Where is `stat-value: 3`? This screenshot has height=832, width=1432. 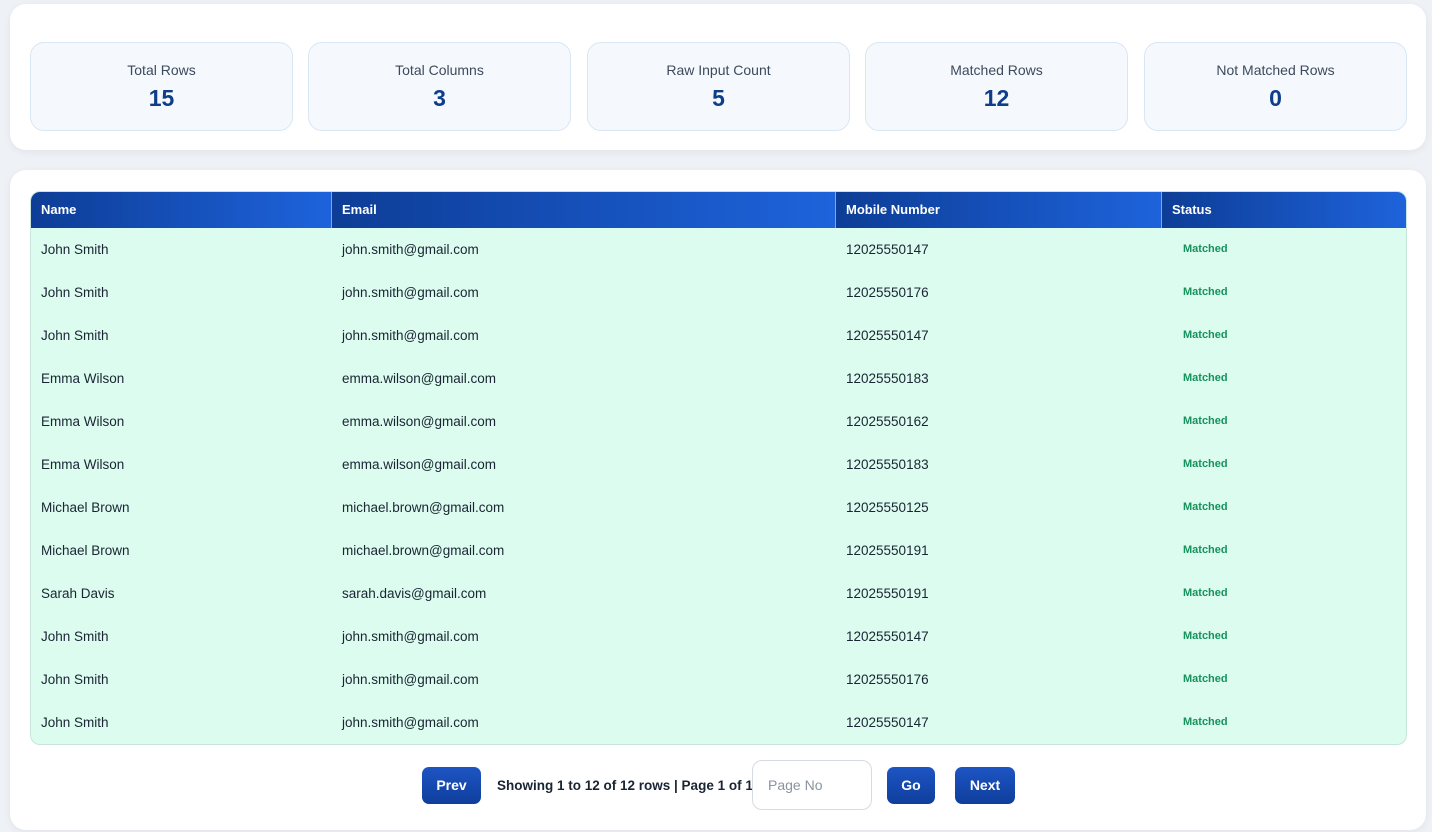 stat-value: 3 is located at coordinates (439, 98).